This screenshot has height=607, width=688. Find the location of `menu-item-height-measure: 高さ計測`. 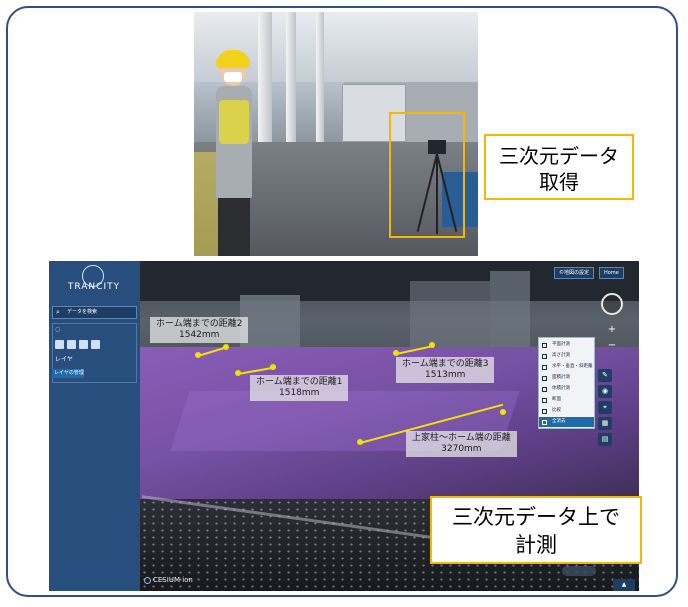

menu-item-height-measure: 高さ計測 is located at coordinates (566, 356).